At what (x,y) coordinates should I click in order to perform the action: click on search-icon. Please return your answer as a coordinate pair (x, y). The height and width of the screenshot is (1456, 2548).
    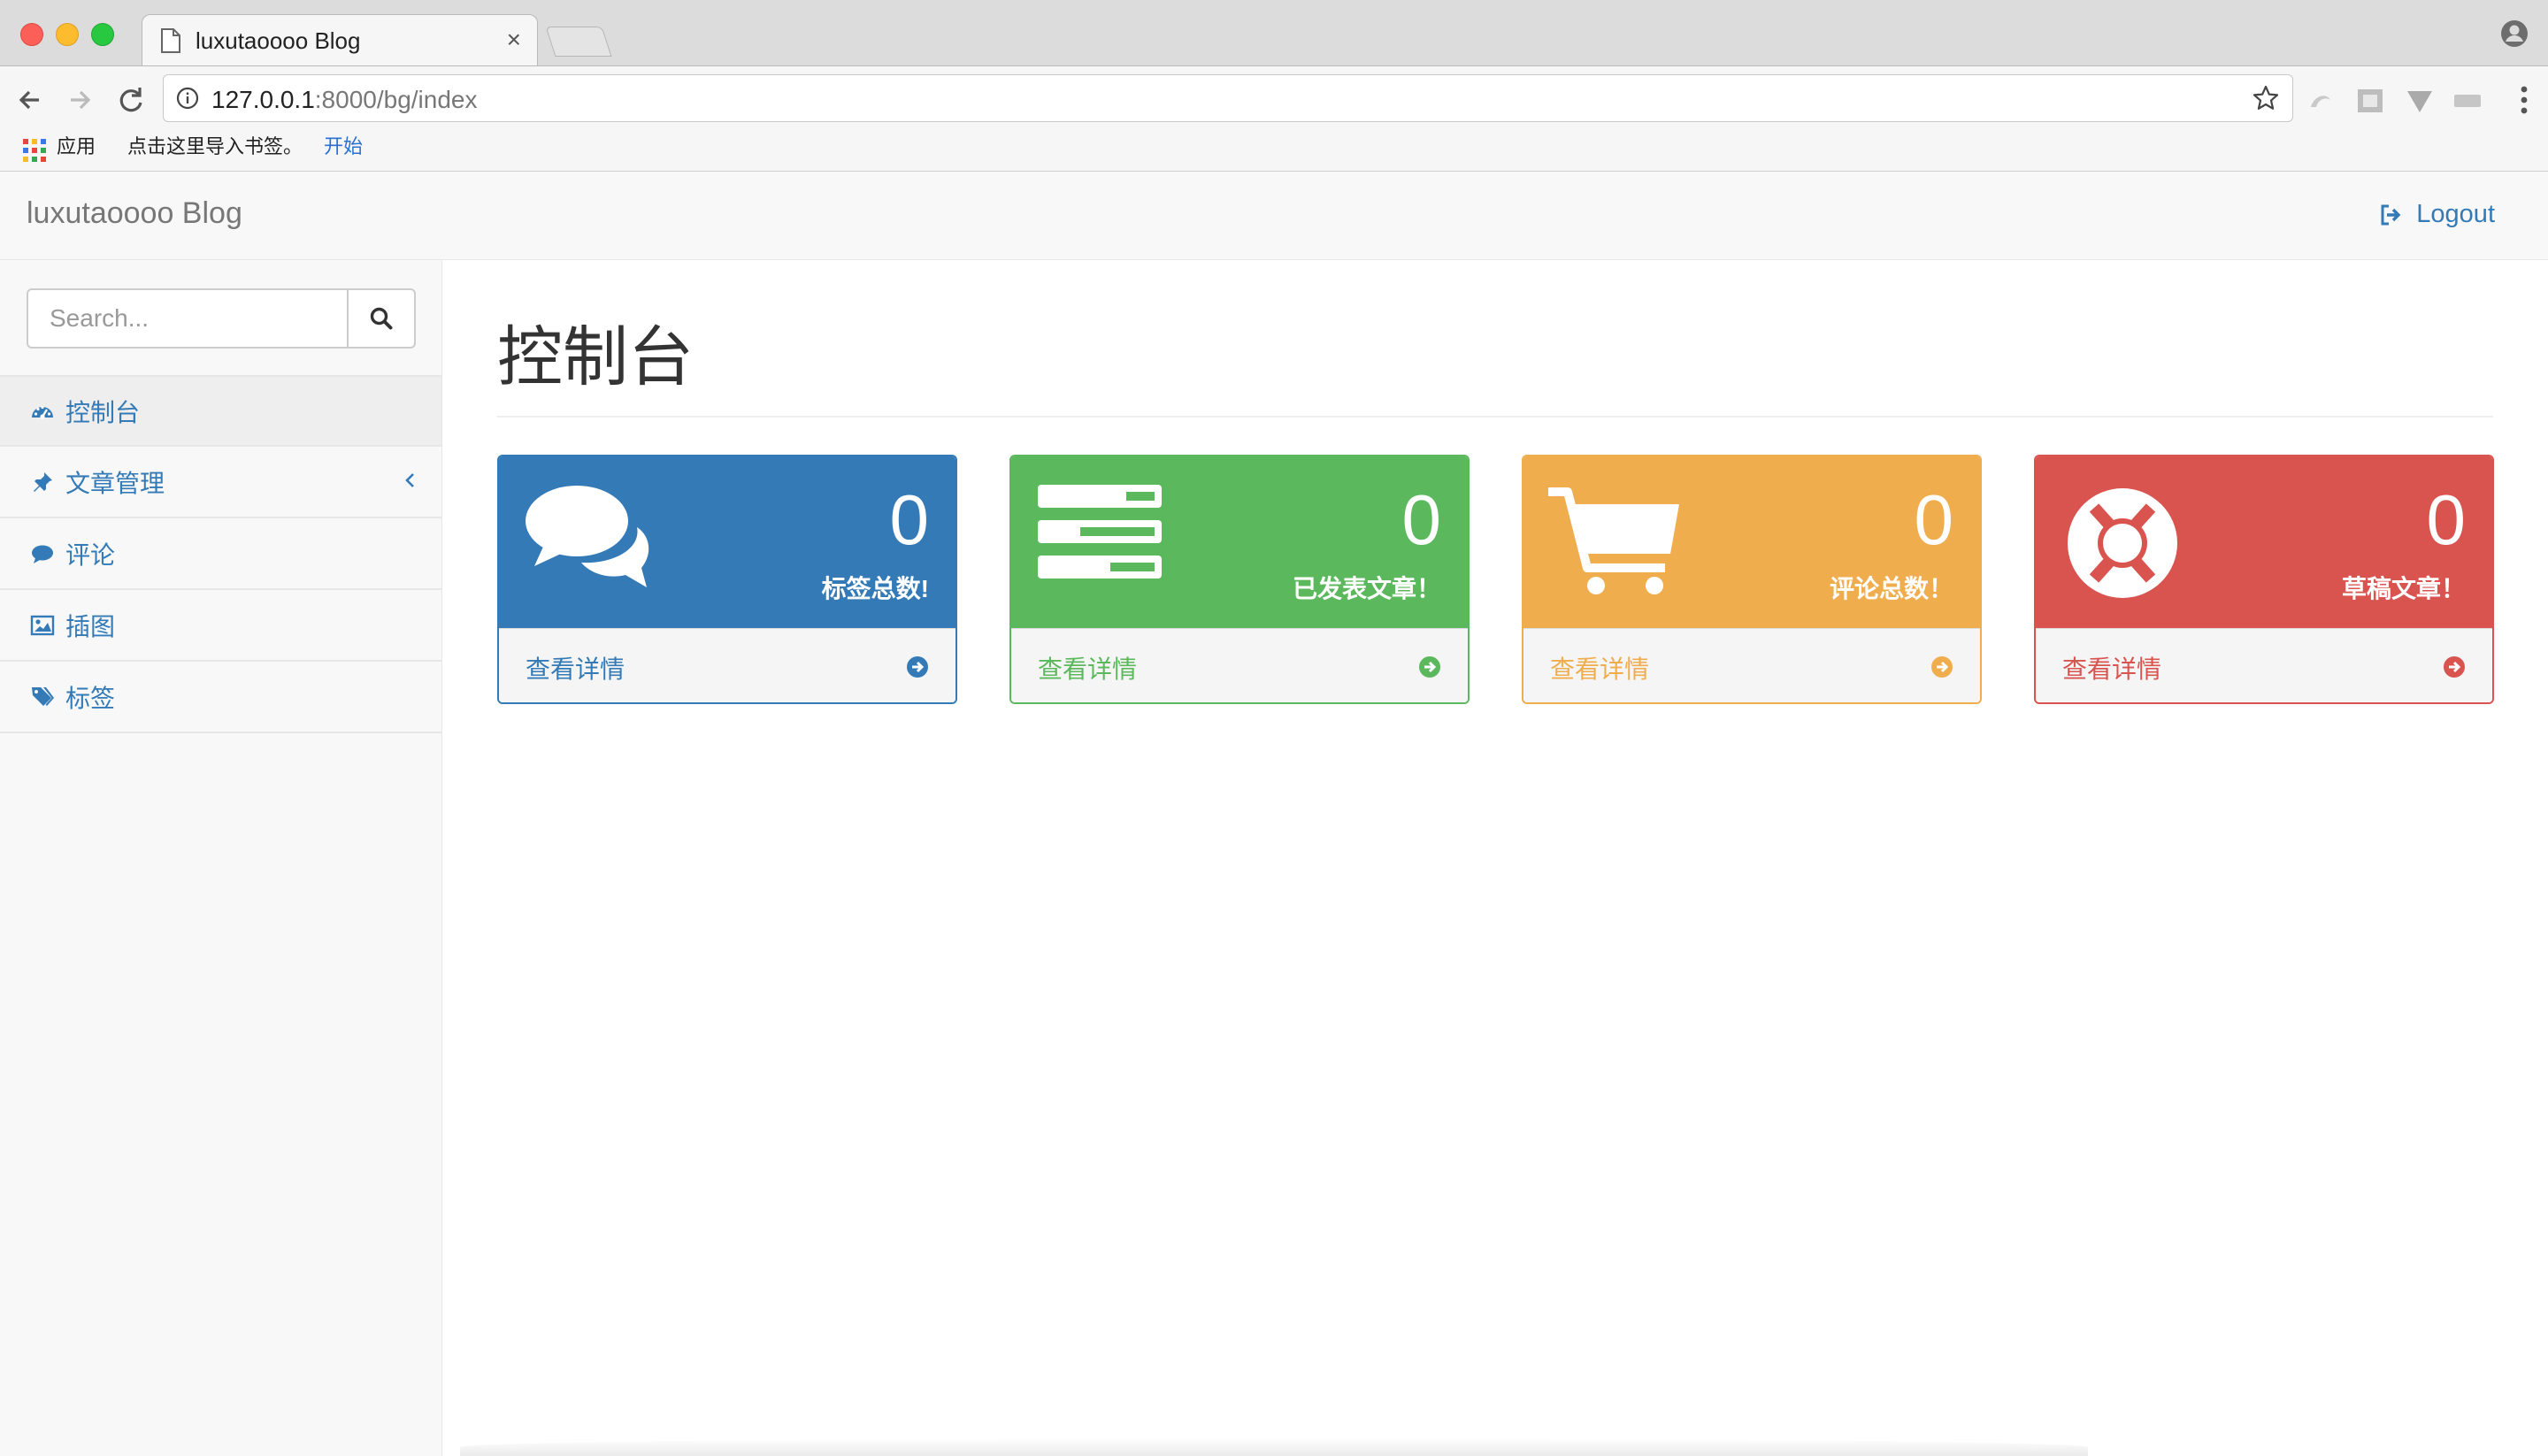
    Looking at the image, I should click on (381, 318).